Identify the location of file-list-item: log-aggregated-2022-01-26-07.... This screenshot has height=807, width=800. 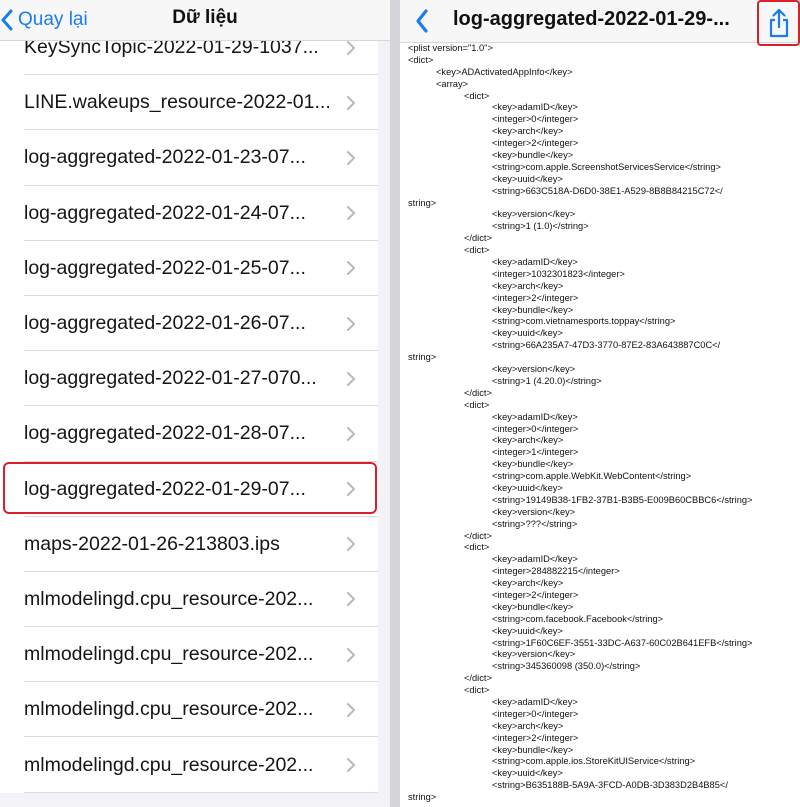
(189, 324).